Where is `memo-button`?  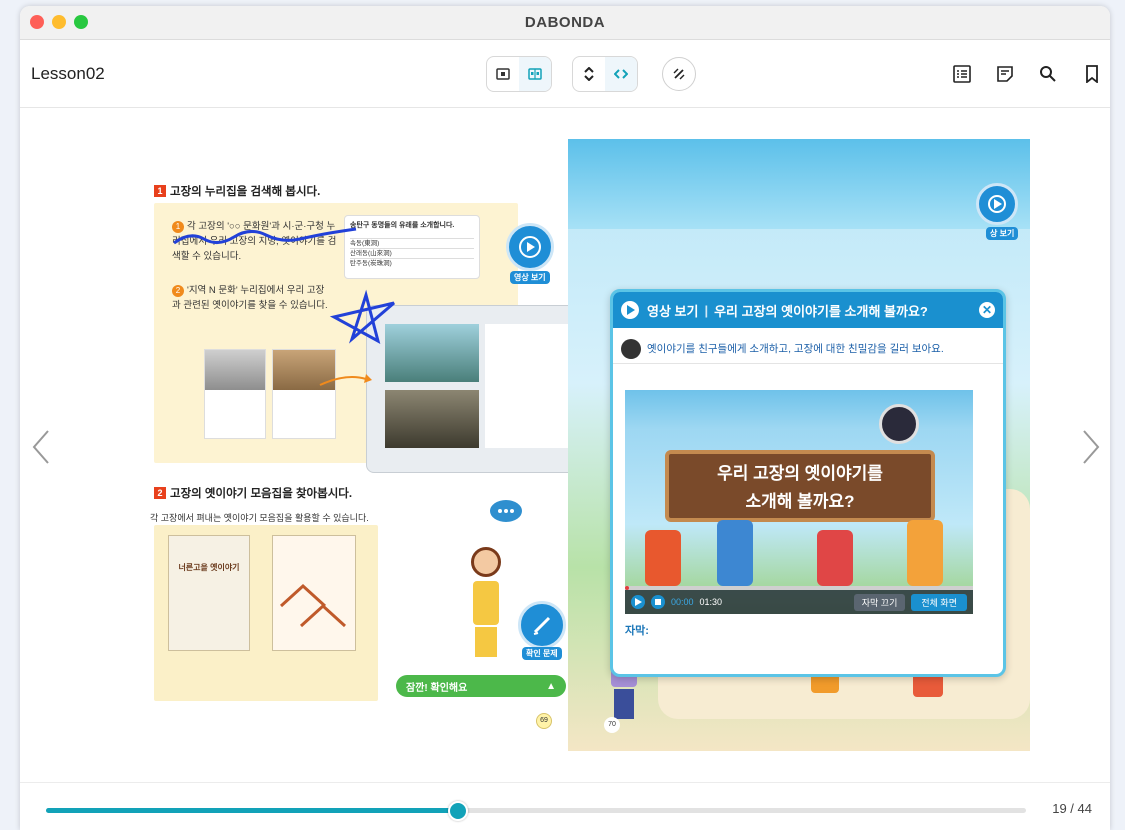
memo-button is located at coordinates (1005, 74).